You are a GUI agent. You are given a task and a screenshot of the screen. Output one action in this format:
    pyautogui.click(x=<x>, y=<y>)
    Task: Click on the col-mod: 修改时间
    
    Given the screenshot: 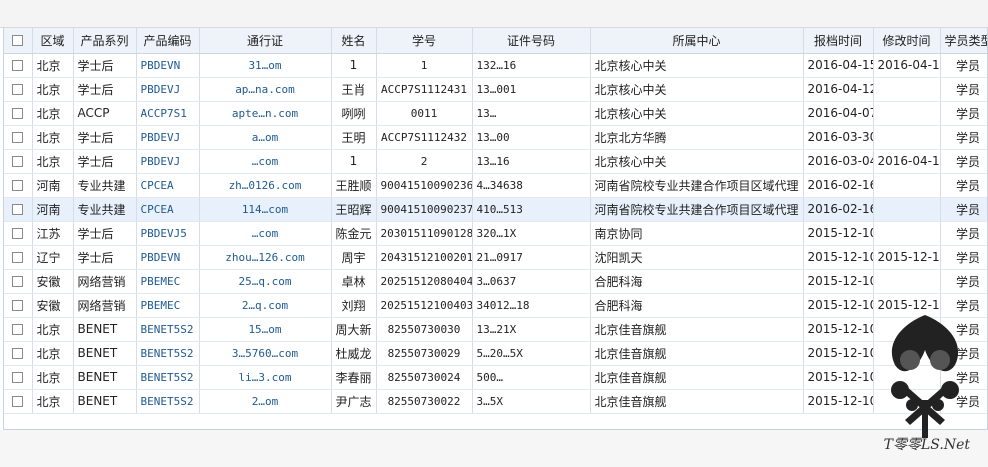 What is the action you would take?
    pyautogui.click(x=907, y=41)
    